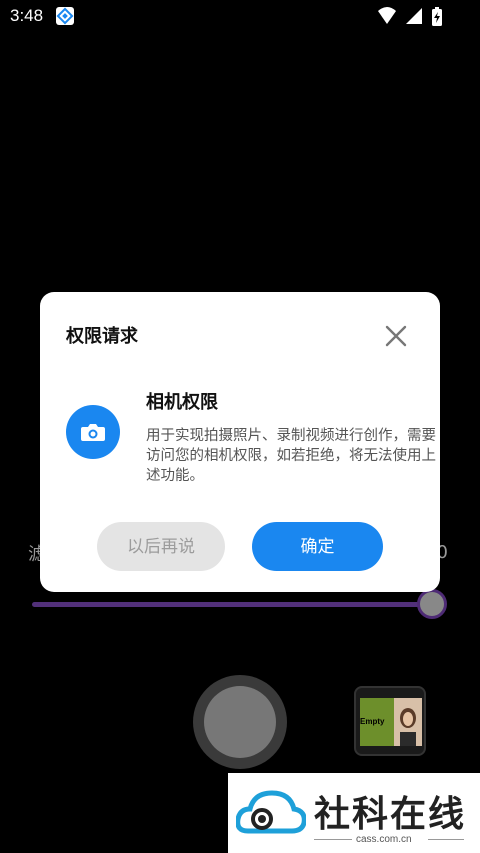 The height and width of the screenshot is (853, 480). I want to click on shutter-button-inner, so click(240, 722).